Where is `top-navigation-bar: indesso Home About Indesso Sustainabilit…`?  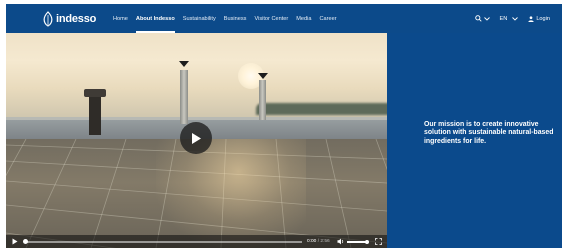 top-navigation-bar: indesso Home About Indesso Sustainabilit… is located at coordinates (284, 18).